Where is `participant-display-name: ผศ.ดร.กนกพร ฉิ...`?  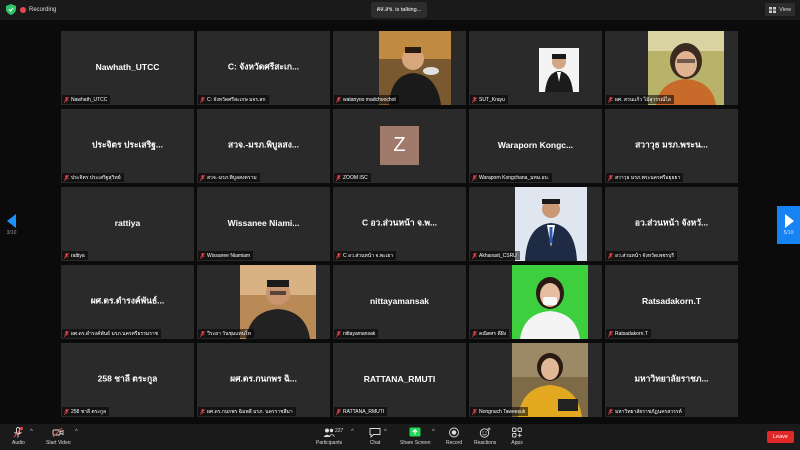
participant-display-name: ผศ.ดร.กนกพร ฉิ... is located at coordinates (263, 378).